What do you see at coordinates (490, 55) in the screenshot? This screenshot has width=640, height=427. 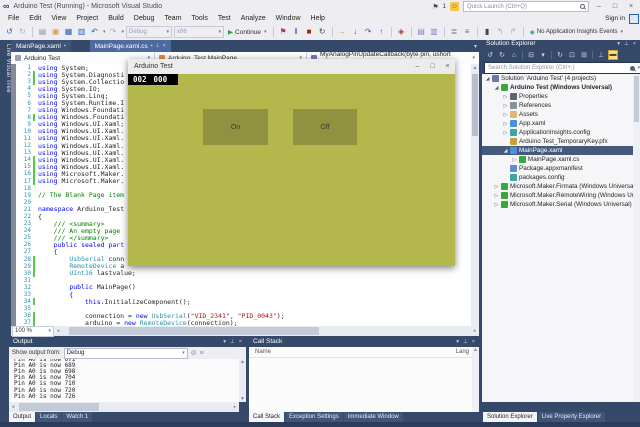 I see `se-back-icon: ↺` at bounding box center [490, 55].